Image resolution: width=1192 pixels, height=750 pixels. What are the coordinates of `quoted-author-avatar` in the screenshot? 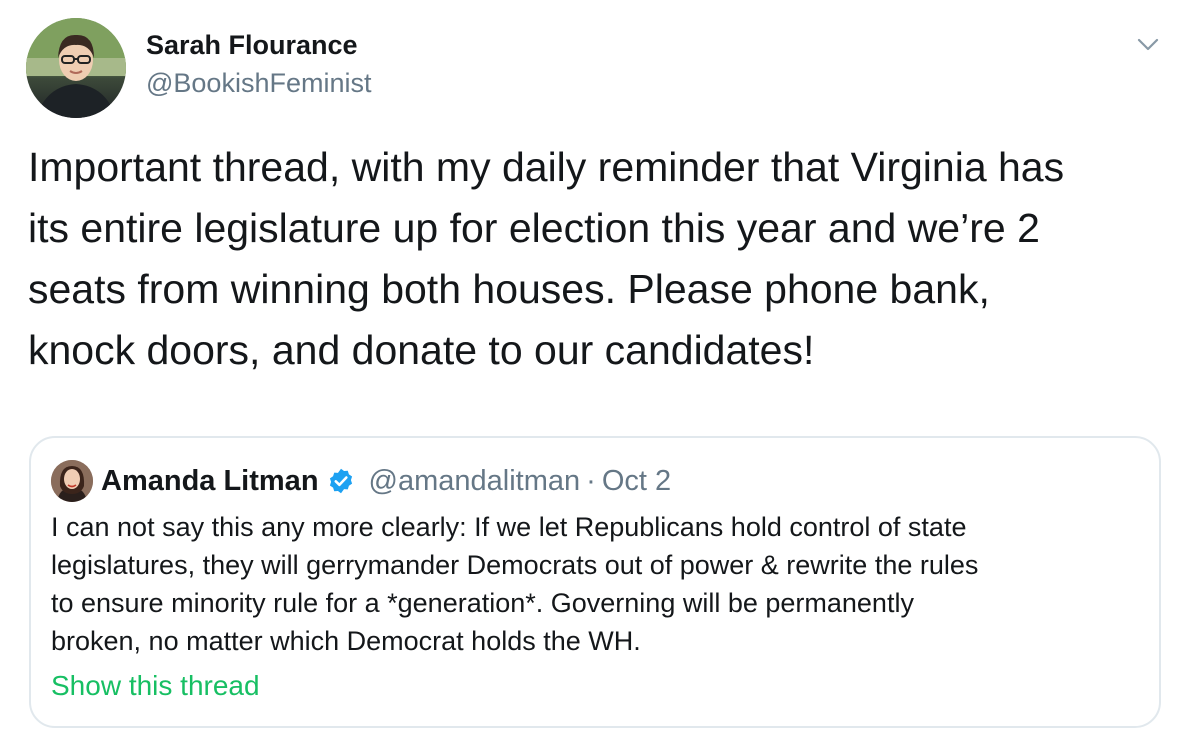 It's located at (72, 481).